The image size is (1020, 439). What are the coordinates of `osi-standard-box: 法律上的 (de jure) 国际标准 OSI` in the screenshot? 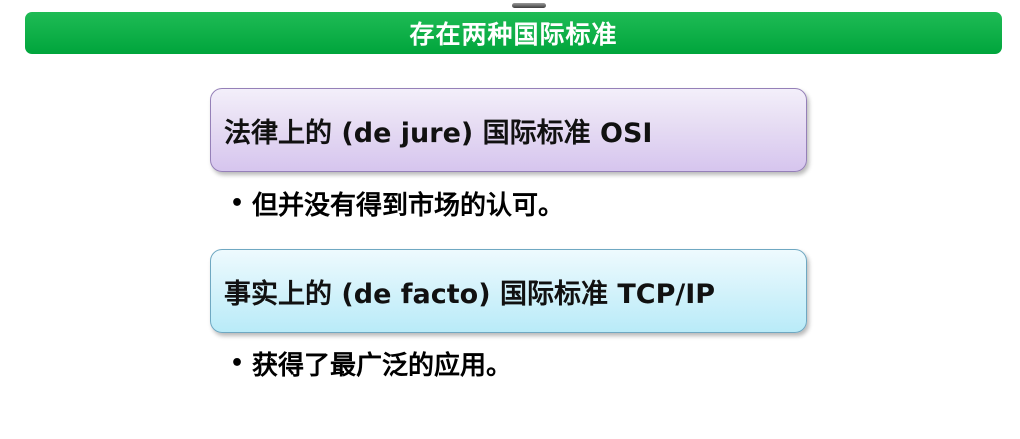 It's located at (508, 130).